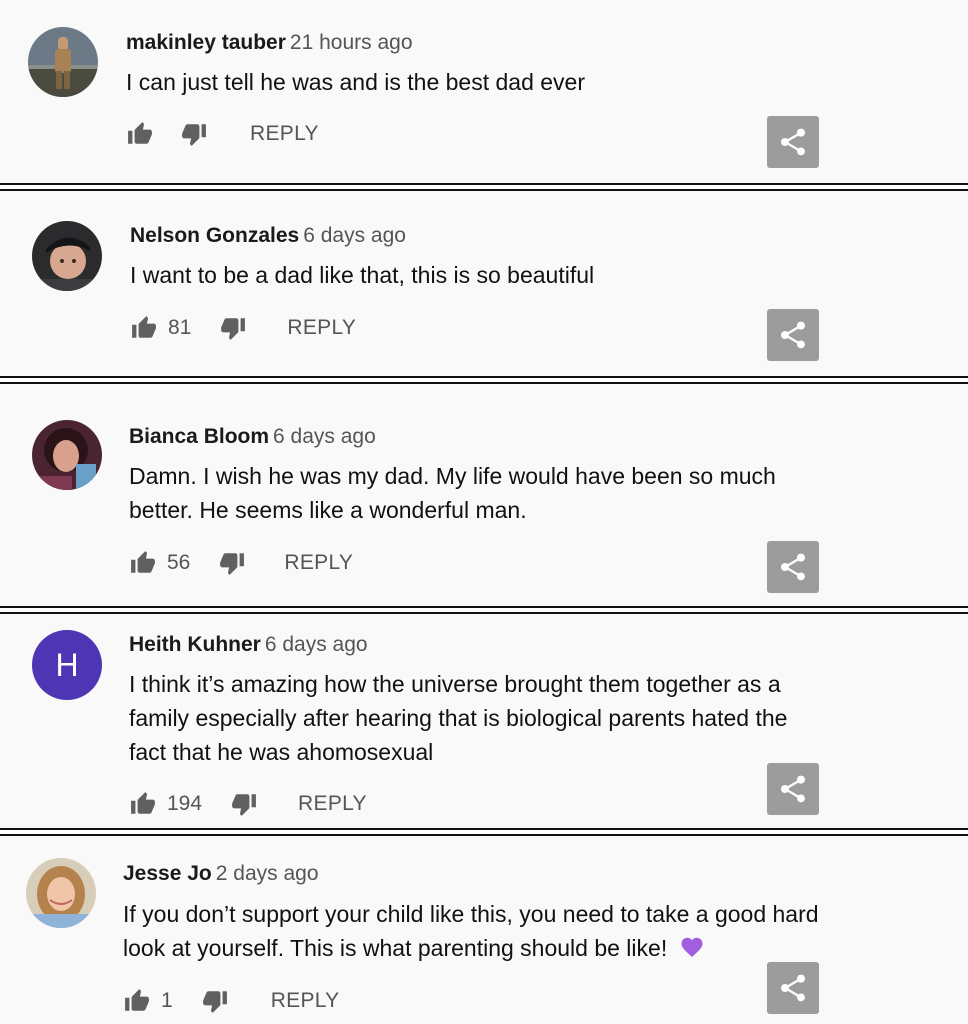 The height and width of the screenshot is (1024, 968). I want to click on author-name: Heith Kuhner, so click(195, 644).